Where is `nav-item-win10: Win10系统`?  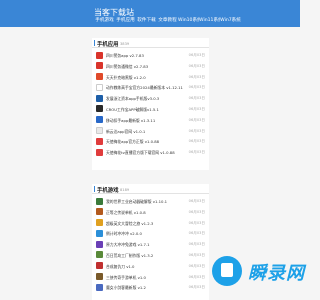 nav-item-win10: Win10系统 is located at coordinates (188, 20).